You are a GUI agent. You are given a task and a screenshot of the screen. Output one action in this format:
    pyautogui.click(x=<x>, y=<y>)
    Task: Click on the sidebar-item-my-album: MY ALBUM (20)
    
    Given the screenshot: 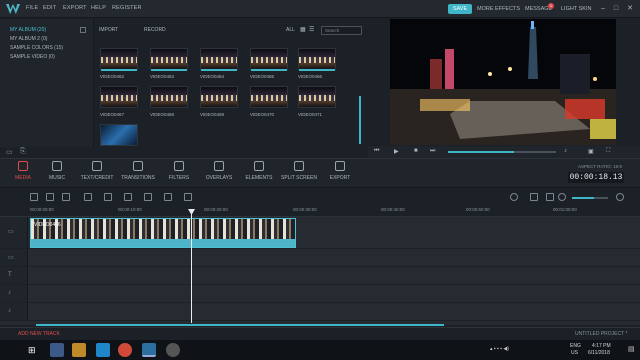 What is the action you would take?
    pyautogui.click(x=28, y=30)
    